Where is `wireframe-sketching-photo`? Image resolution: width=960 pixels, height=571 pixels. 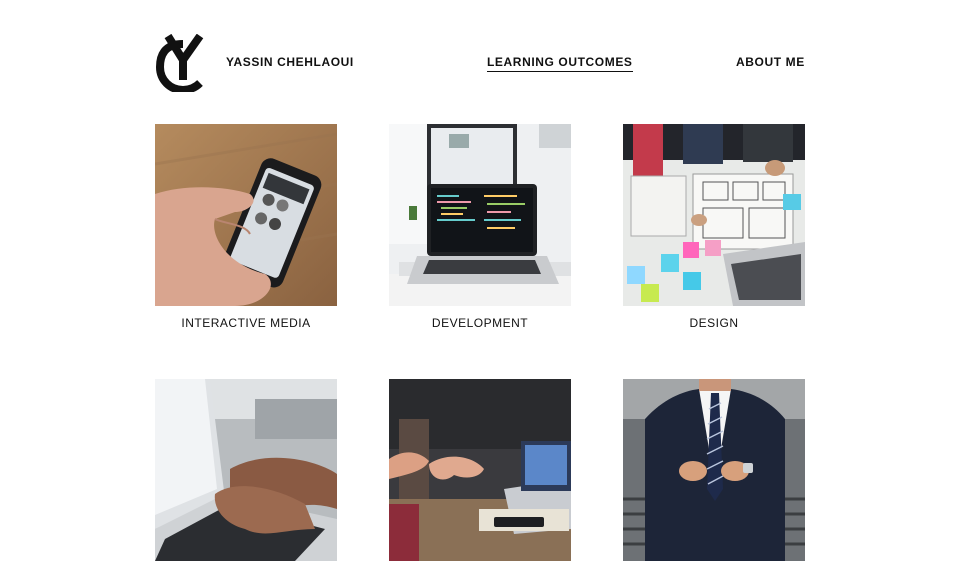 wireframe-sketching-photo is located at coordinates (714, 215).